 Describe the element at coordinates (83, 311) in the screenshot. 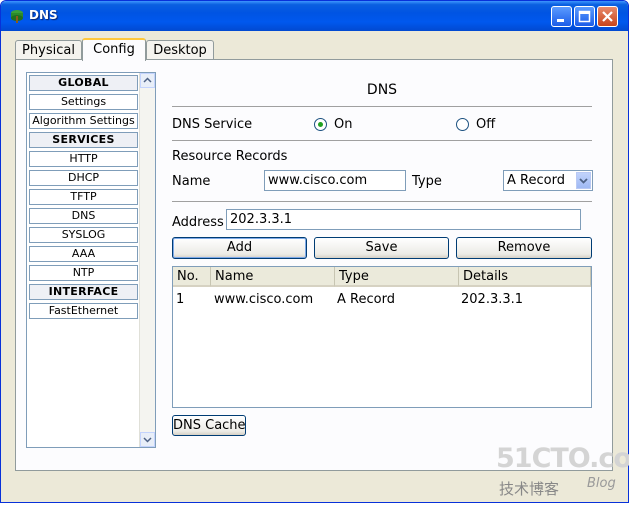

I see `sidebar-item-fastethernet: FastEthernet` at that location.